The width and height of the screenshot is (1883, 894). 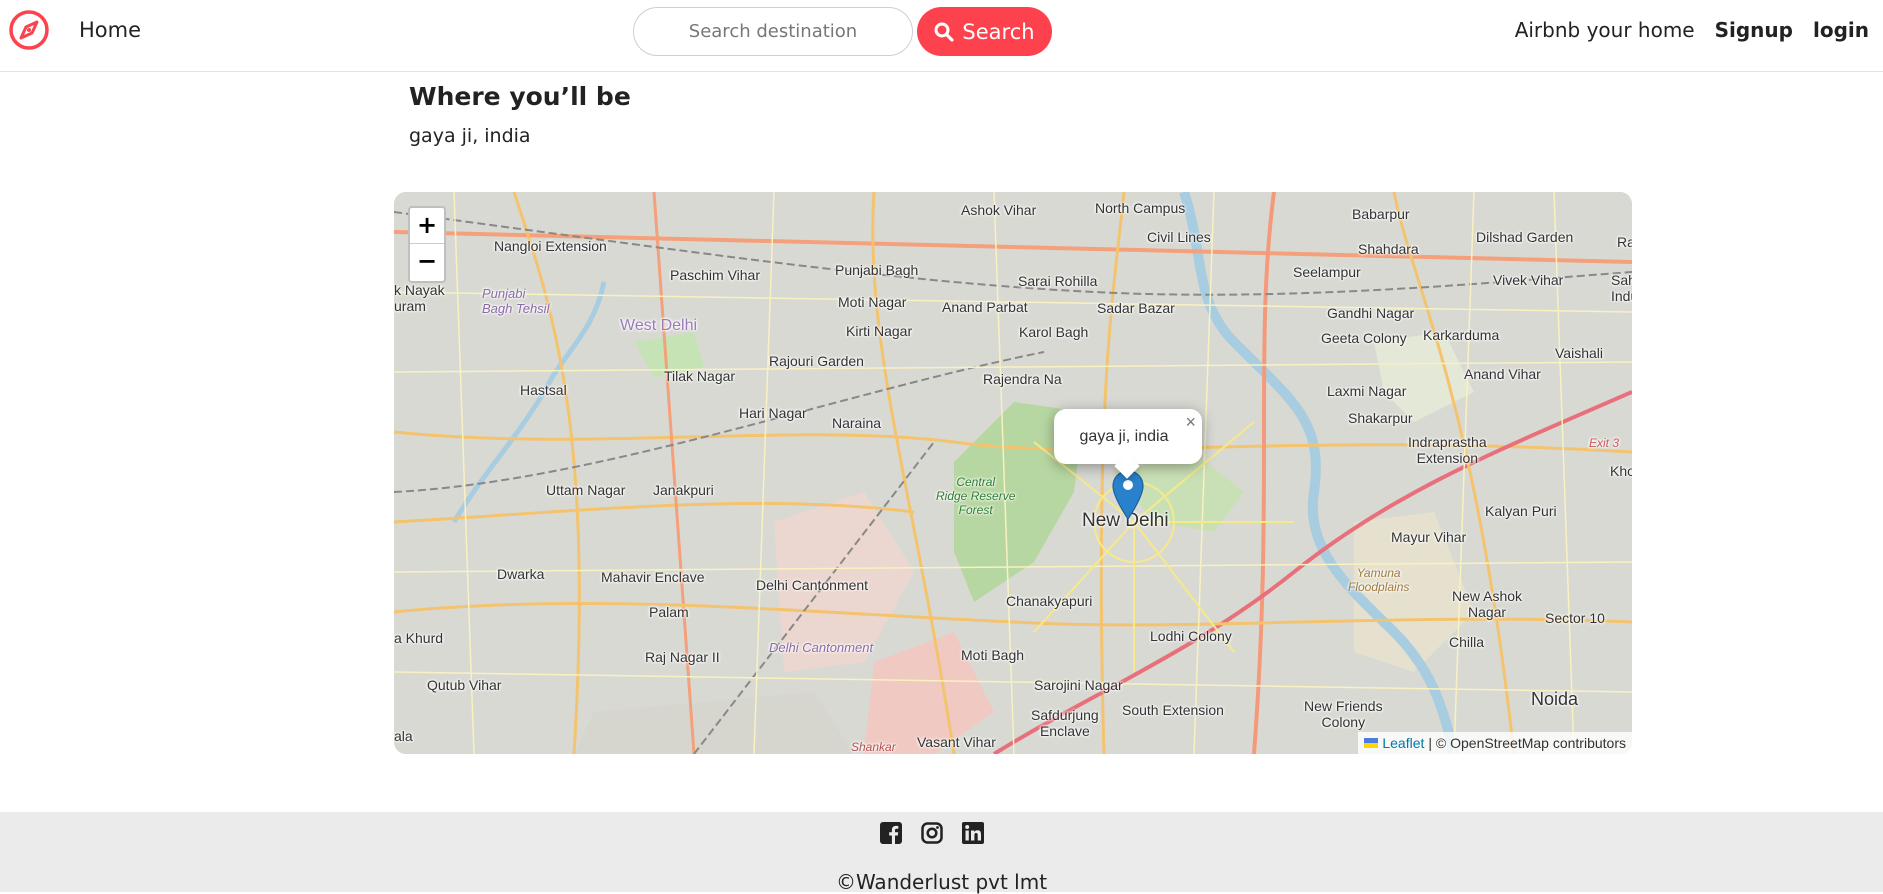 What do you see at coordinates (470, 136) in the screenshot?
I see `location-text: gaya ji, india` at bounding box center [470, 136].